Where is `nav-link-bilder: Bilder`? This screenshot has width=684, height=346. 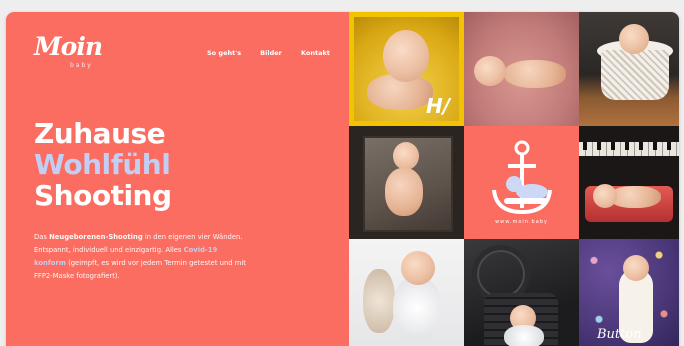
nav-link-bilder: Bilder is located at coordinates (271, 53).